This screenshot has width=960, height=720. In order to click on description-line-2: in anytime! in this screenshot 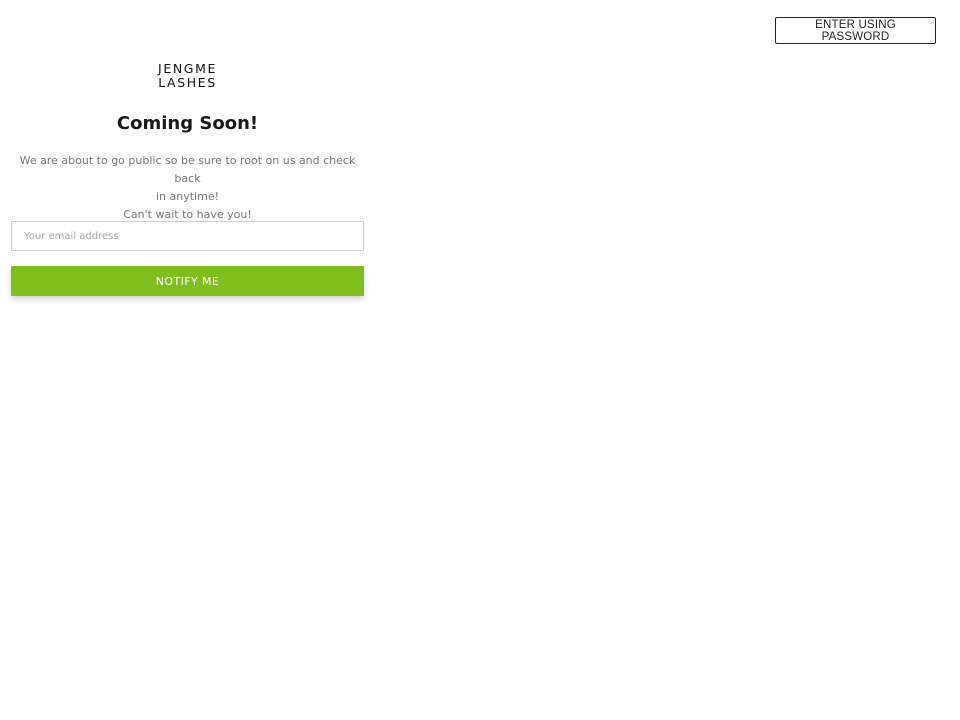, I will do `click(187, 196)`.